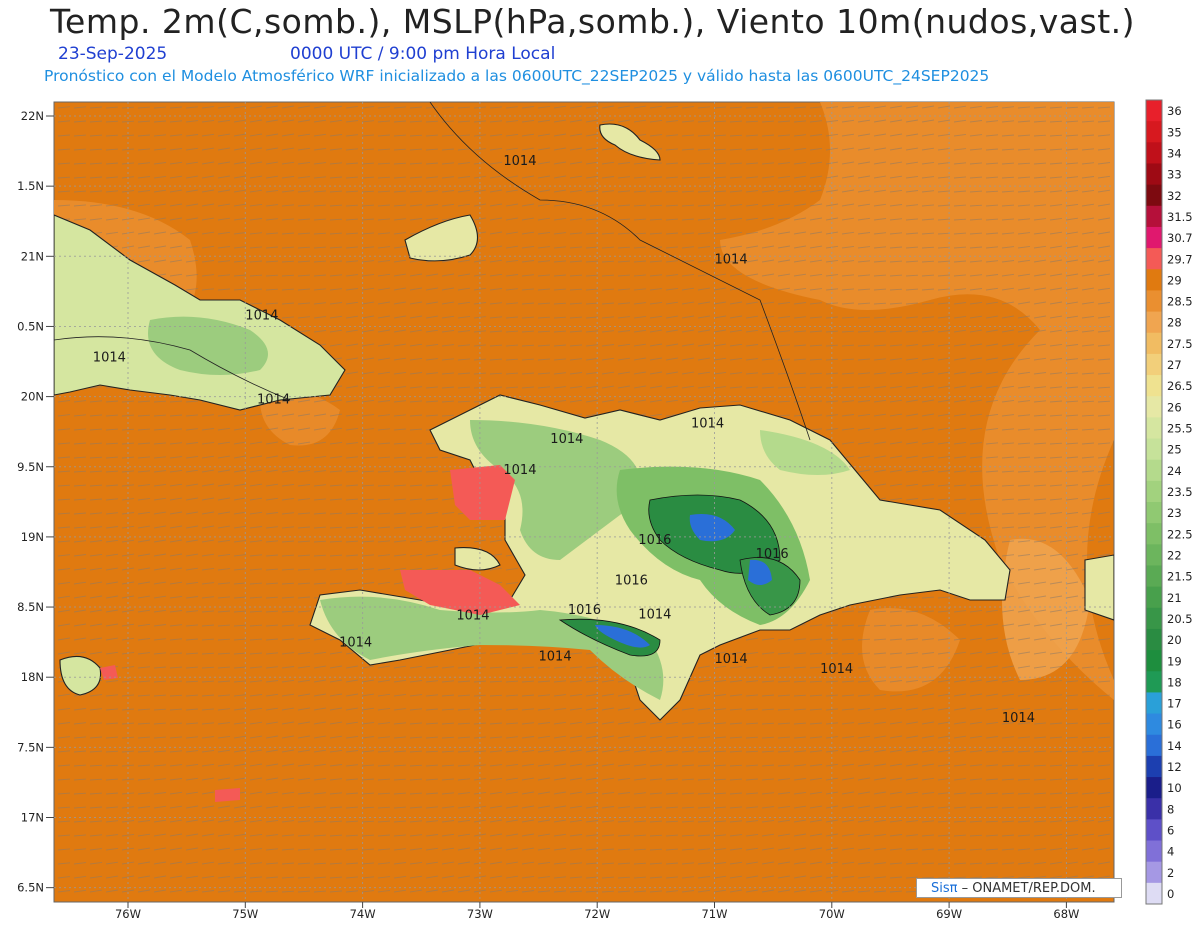 Image resolution: width=1200 pixels, height=927 pixels. Describe the element at coordinates (480, 914) in the screenshot. I see `lon-tick-label: 73W` at that location.